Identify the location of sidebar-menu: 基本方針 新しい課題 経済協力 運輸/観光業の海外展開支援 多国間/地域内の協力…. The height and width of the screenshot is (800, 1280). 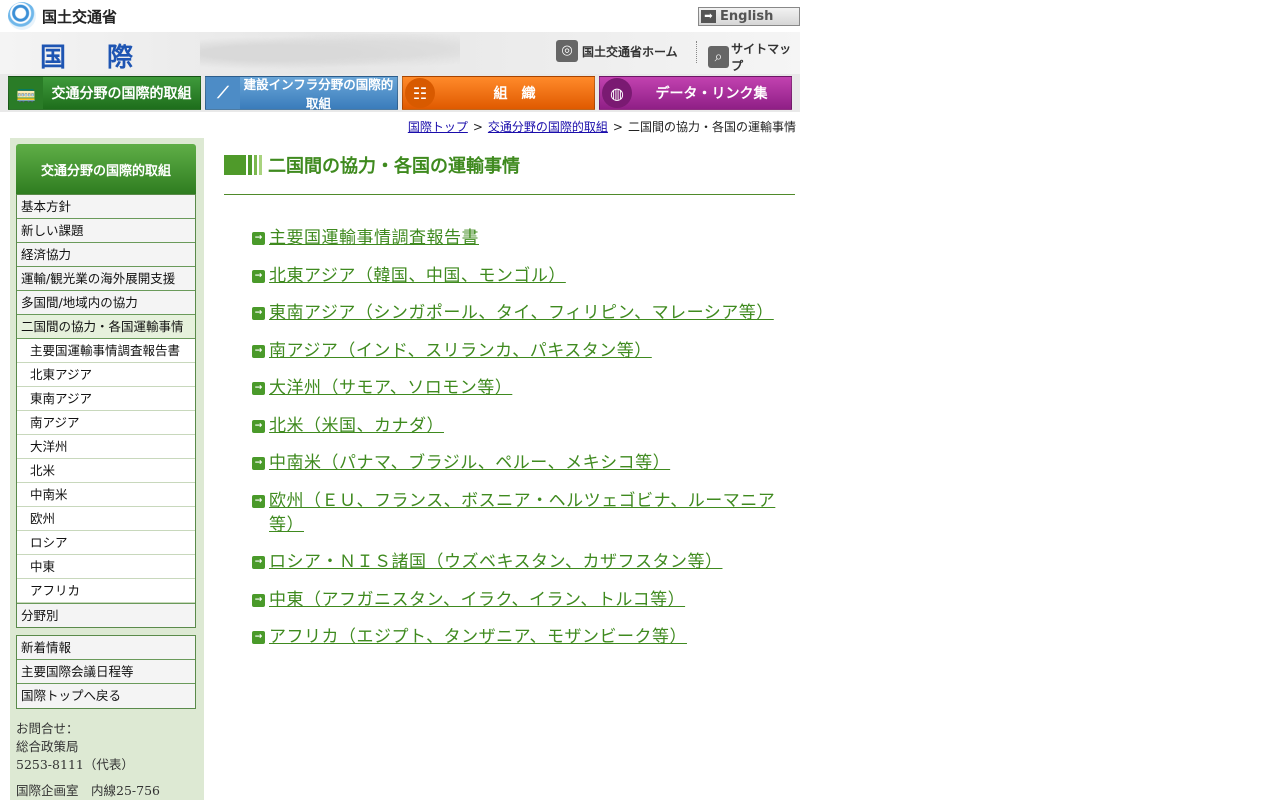
(106, 411).